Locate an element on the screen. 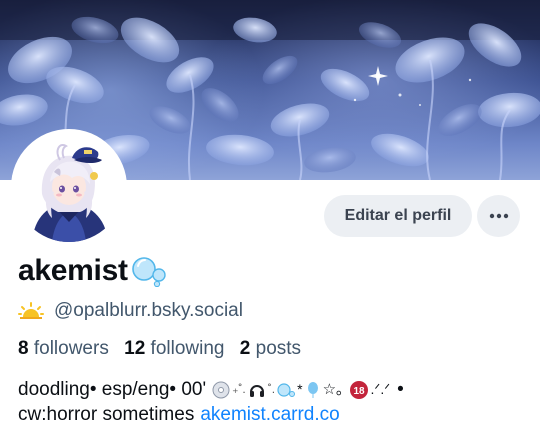 The width and height of the screenshot is (540, 440). following-count: 12 is located at coordinates (135, 348).